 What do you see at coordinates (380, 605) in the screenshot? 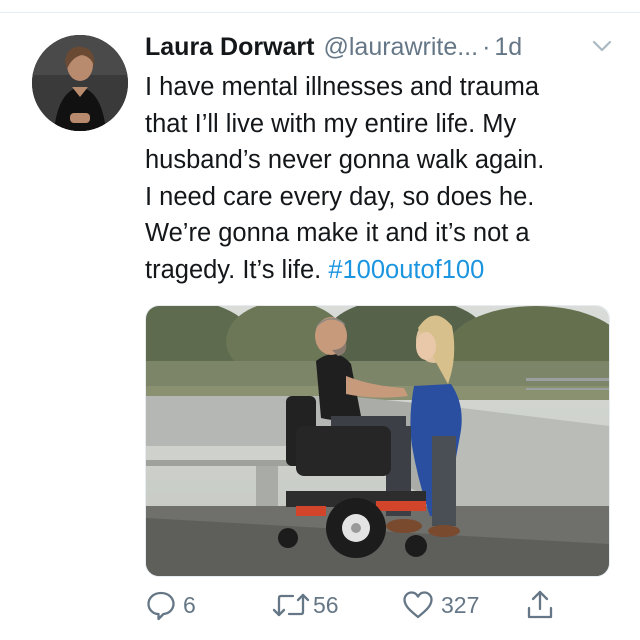
I see `tweet-actions: 6 56 327` at bounding box center [380, 605].